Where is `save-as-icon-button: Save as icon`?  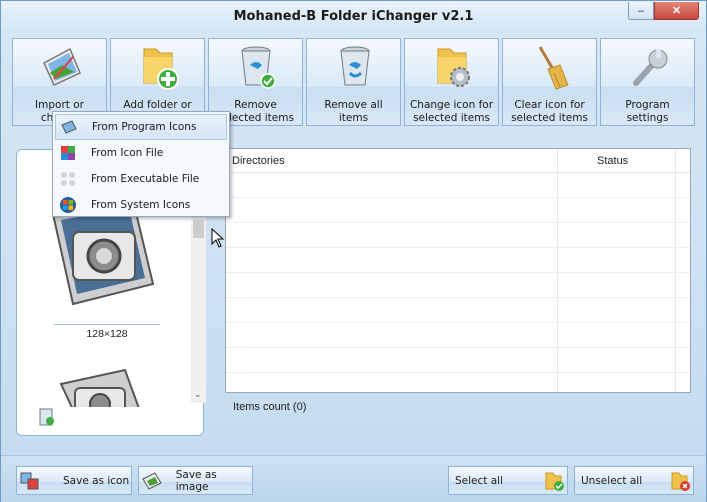 save-as-icon-button: Save as icon is located at coordinates (74, 480).